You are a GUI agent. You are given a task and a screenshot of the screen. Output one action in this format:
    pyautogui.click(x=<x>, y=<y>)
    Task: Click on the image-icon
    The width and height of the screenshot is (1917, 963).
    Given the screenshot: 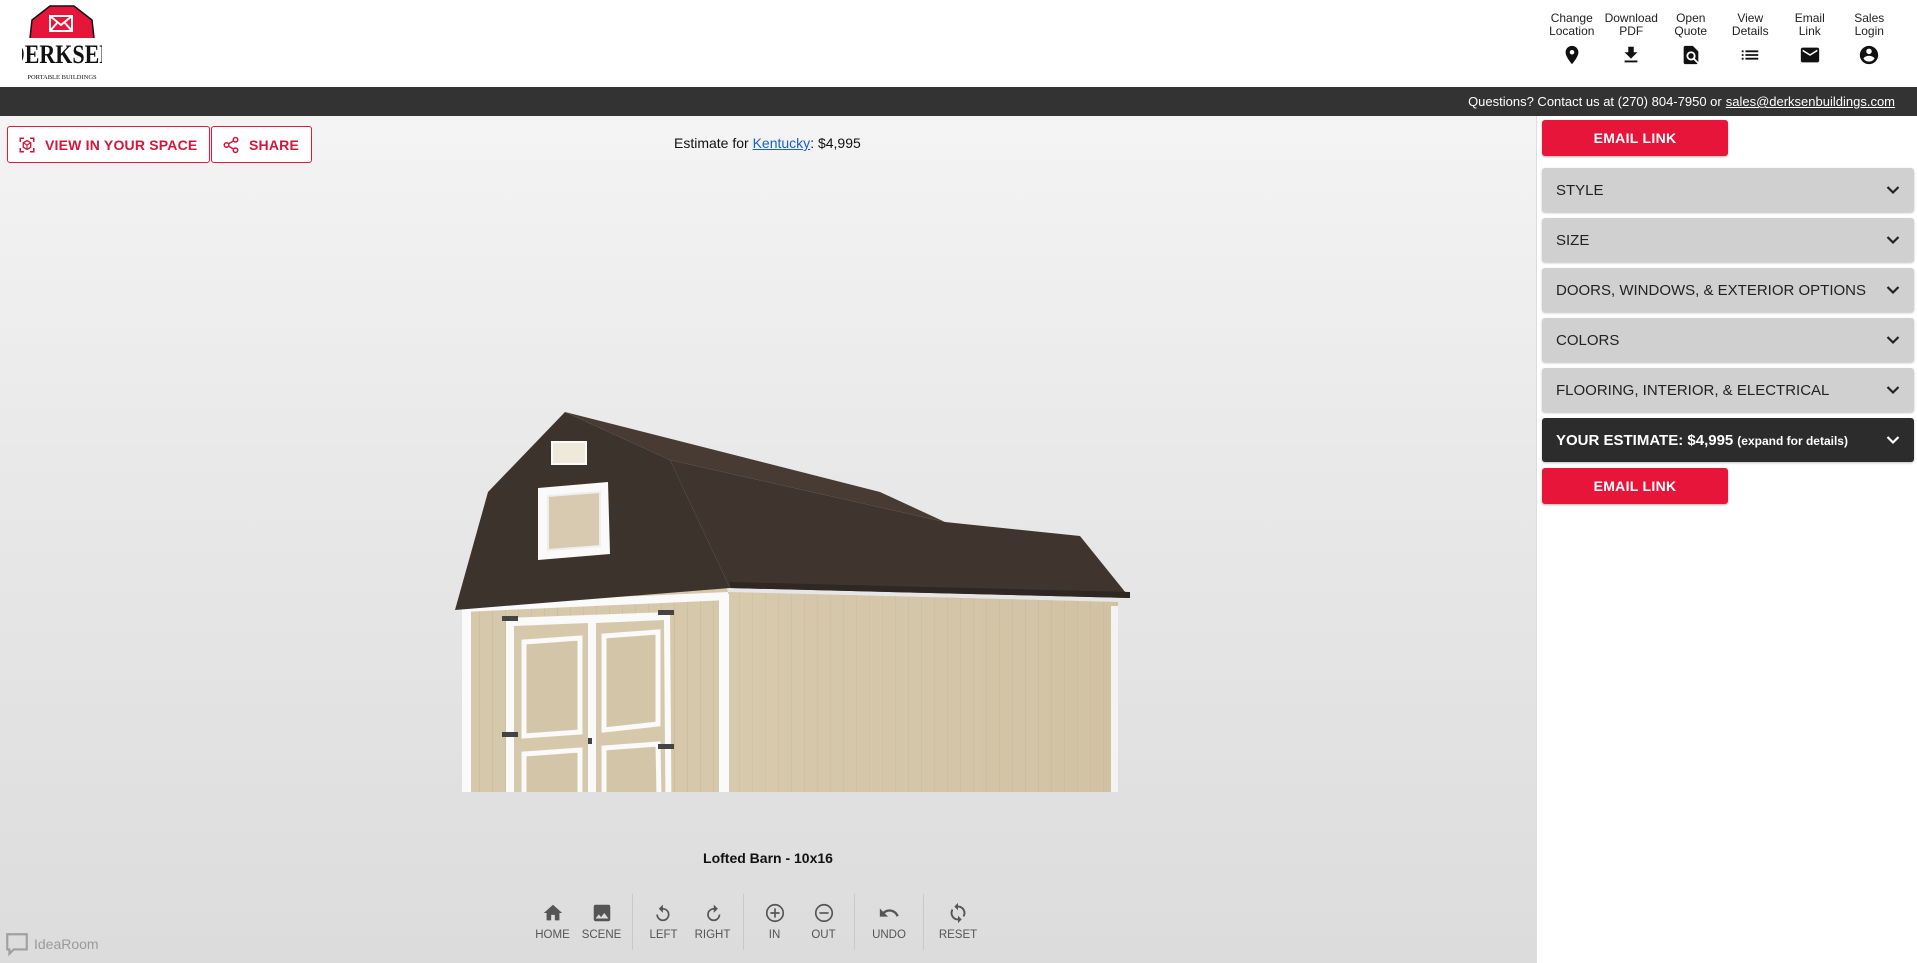 What is the action you would take?
    pyautogui.click(x=601, y=913)
    